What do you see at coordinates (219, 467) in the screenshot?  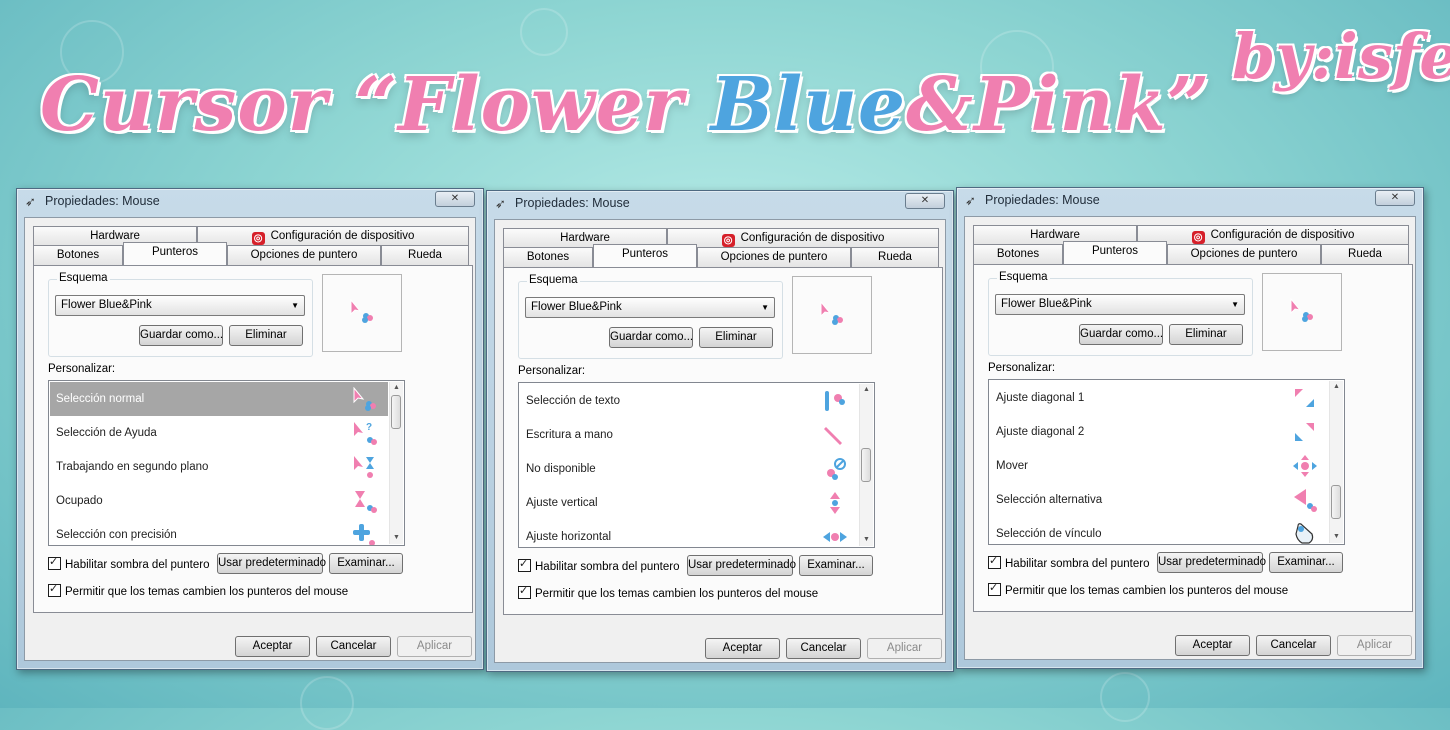 I see `pointer-list-item: Trabajando en segundo plano` at bounding box center [219, 467].